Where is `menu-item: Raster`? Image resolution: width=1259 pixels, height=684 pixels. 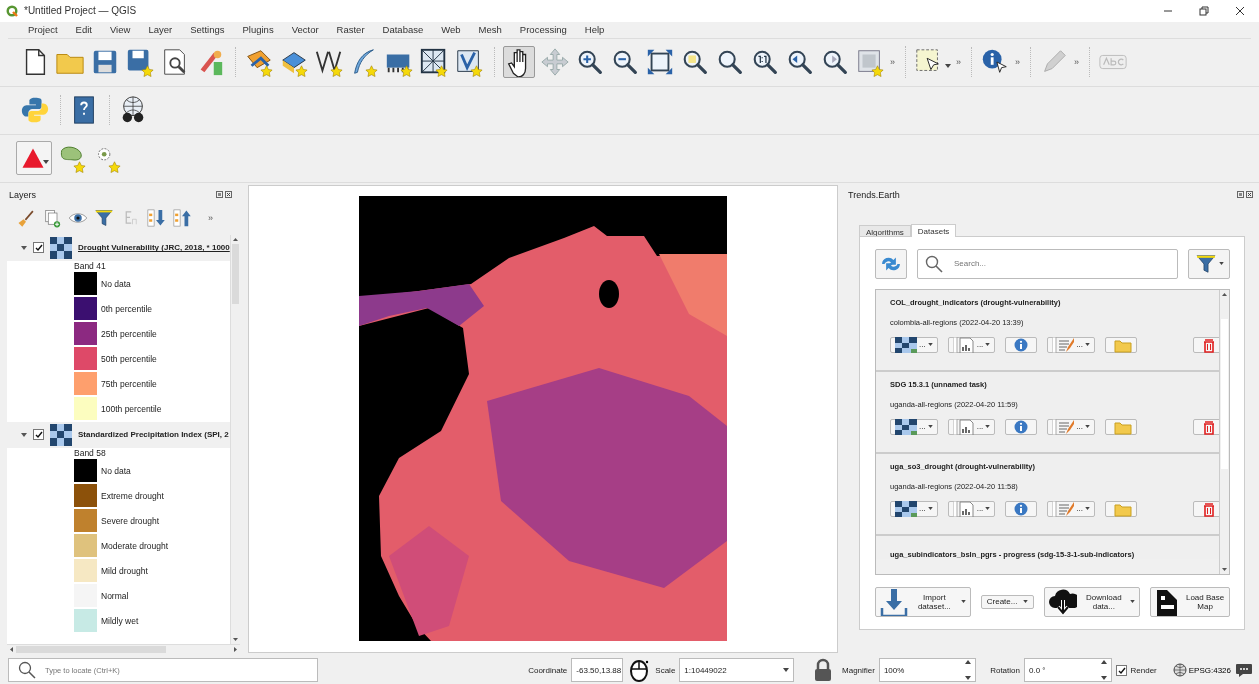 menu-item: Raster is located at coordinates (350, 30).